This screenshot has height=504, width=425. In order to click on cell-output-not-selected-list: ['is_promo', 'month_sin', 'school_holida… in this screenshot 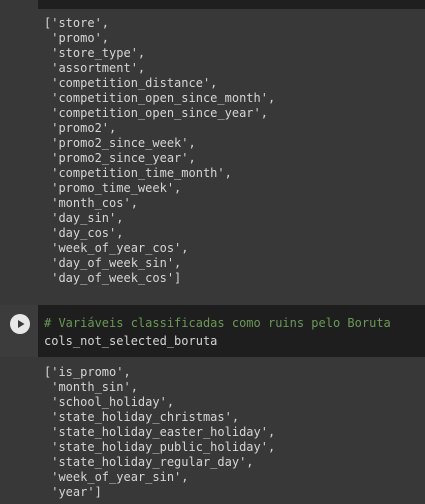, I will do `click(160, 432)`.